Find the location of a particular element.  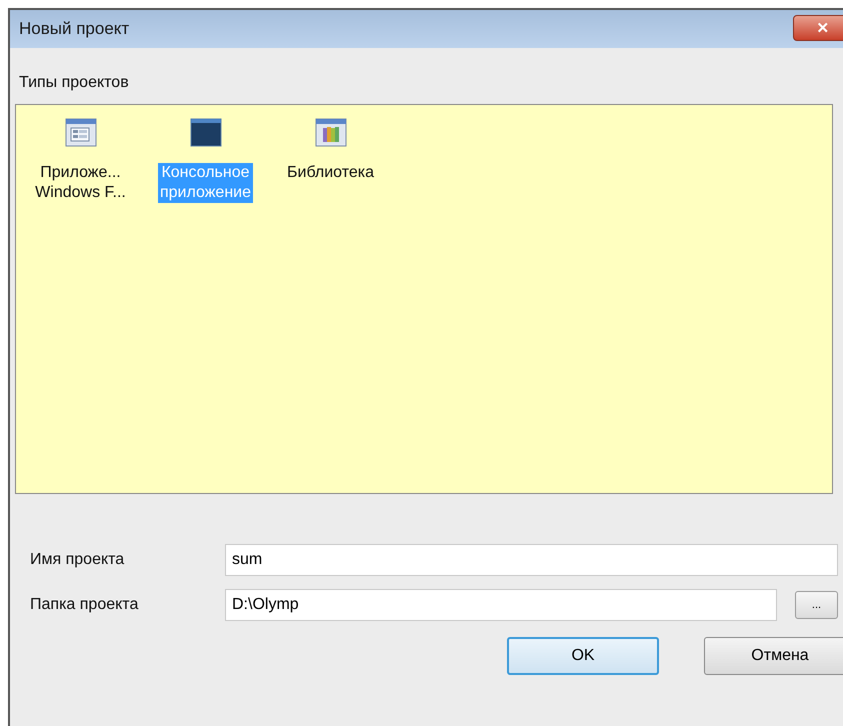

dialog-button: OK is located at coordinates (583, 656).